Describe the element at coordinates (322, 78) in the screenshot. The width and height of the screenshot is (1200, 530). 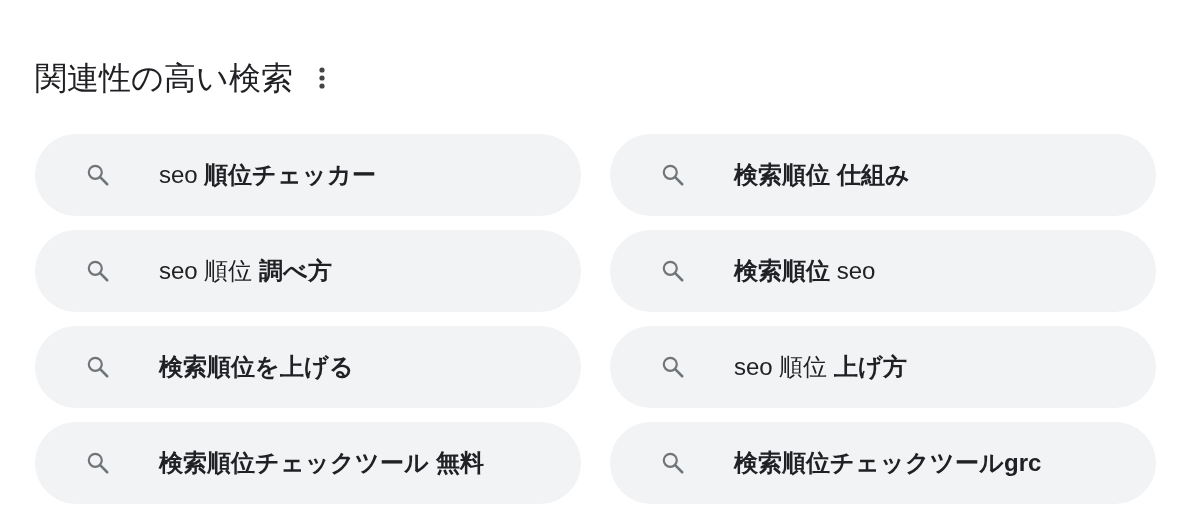
I see `more-options-icon` at that location.